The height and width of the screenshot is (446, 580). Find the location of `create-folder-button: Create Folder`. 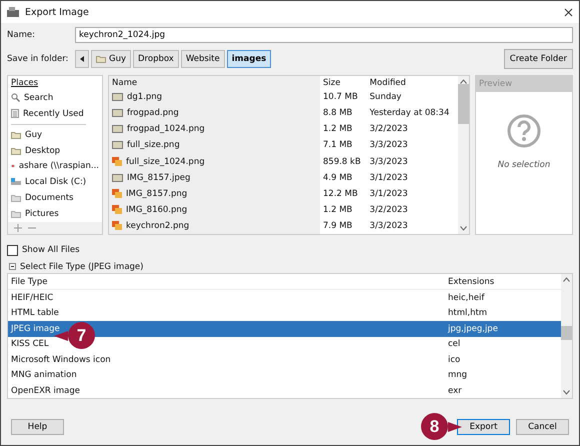

create-folder-button: Create Folder is located at coordinates (538, 59).